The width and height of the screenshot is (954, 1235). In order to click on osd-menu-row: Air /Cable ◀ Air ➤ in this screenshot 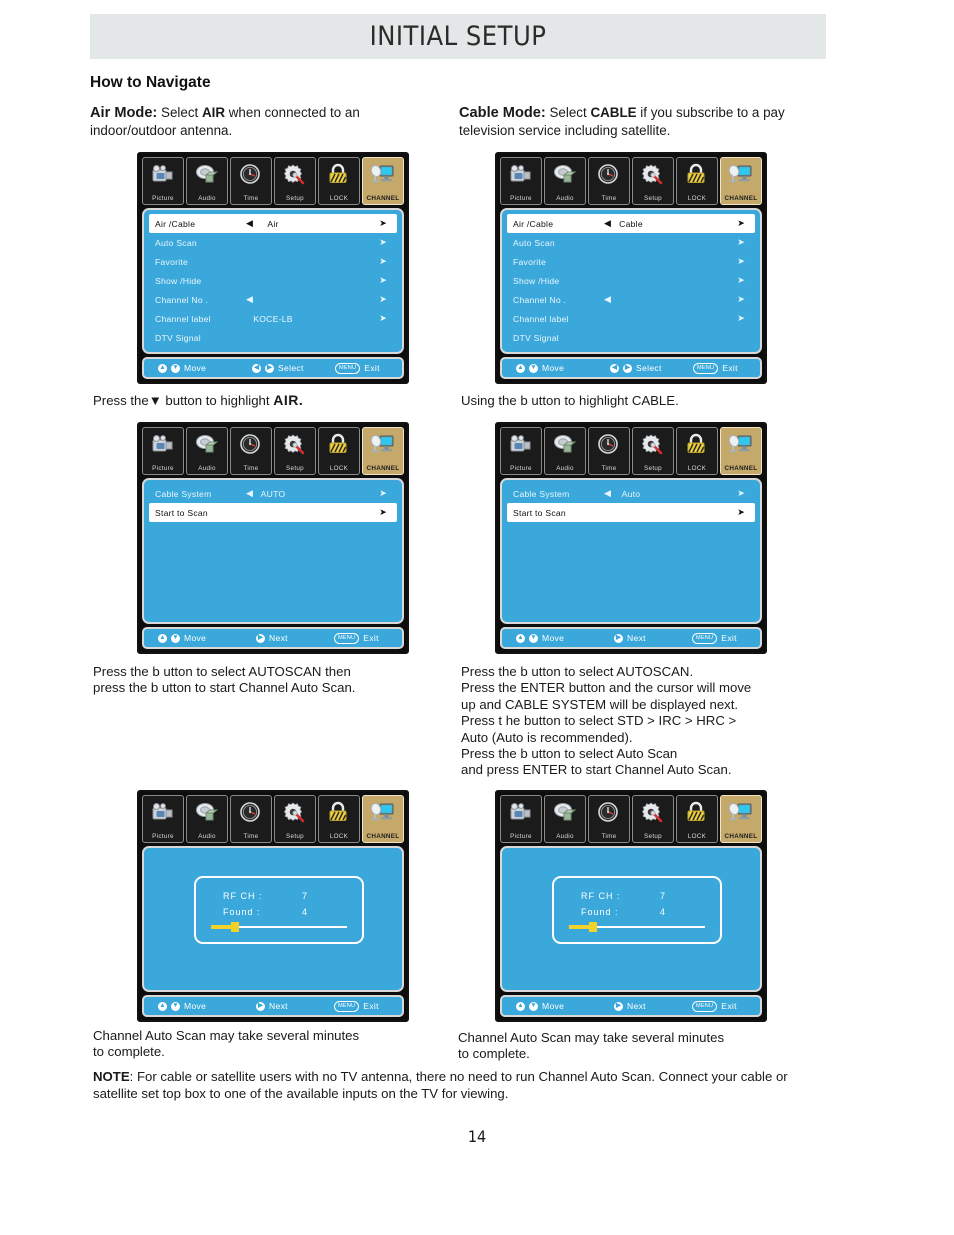, I will do `click(273, 223)`.